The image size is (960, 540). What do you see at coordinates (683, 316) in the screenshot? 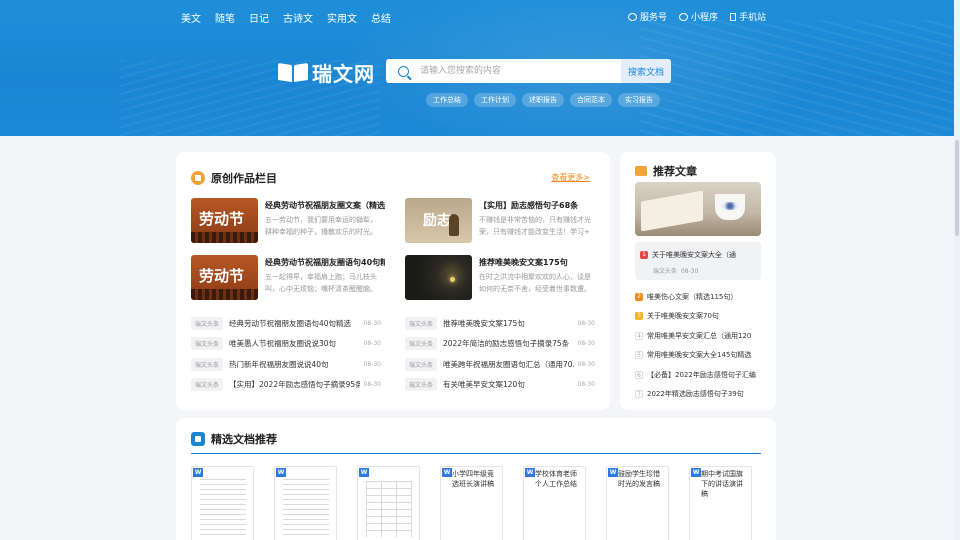
I see `recommended-item-title: 关于唯美晚安文案70句` at bounding box center [683, 316].